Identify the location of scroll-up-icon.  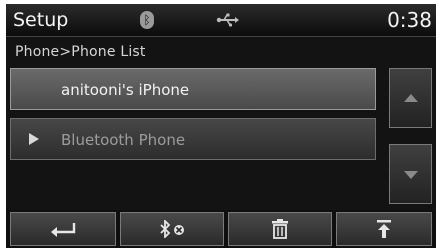
(411, 98).